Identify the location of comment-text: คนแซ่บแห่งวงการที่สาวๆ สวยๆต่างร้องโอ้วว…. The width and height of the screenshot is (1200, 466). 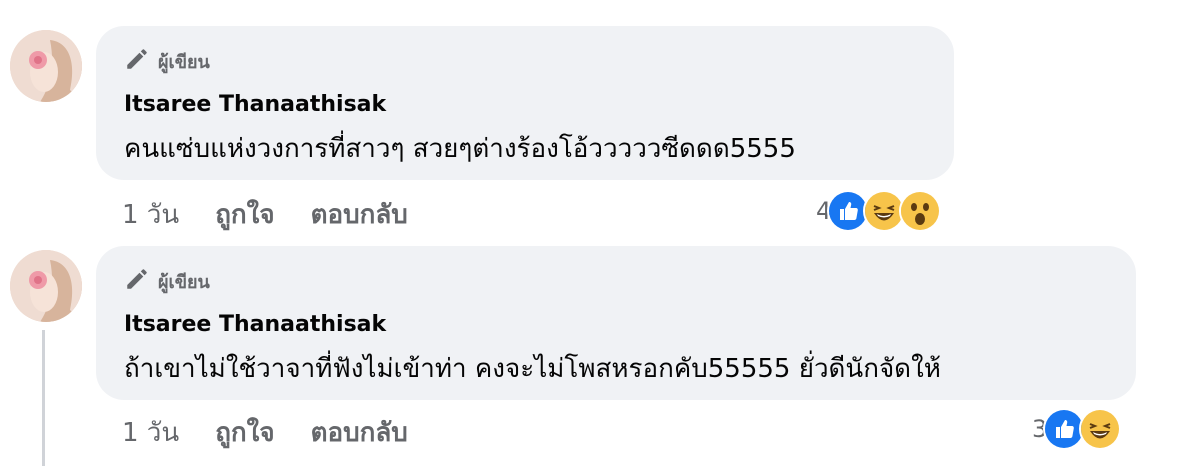
(460, 149).